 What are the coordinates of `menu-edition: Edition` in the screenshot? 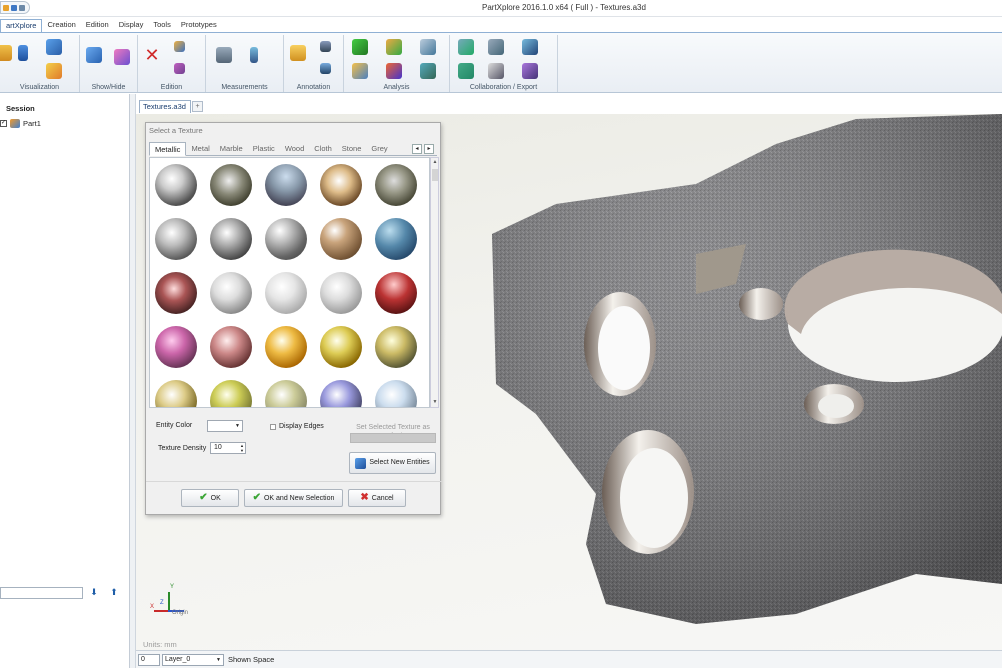 It's located at (97, 25).